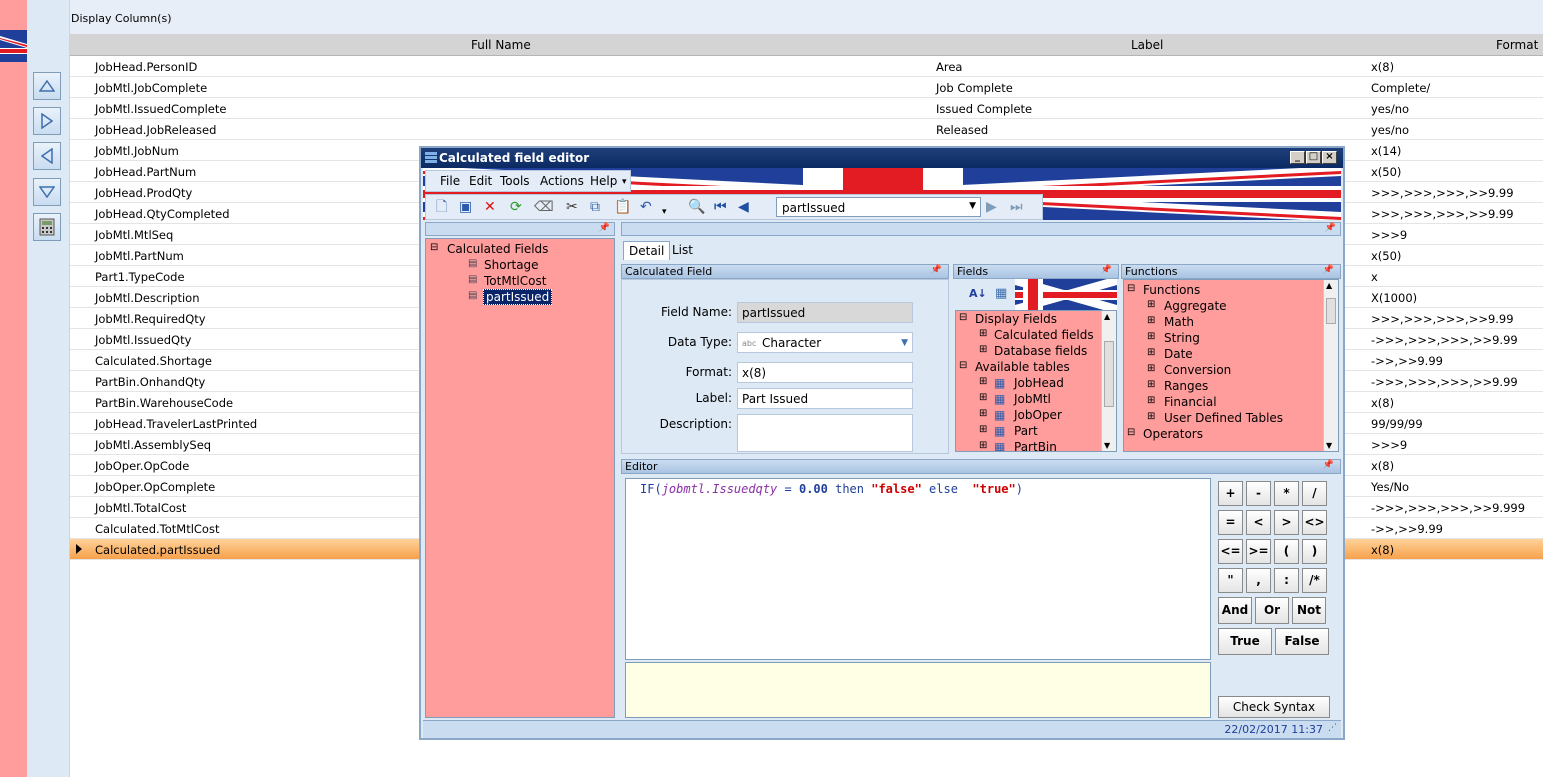  I want to click on first-record-icon: ⏮, so click(720, 207).